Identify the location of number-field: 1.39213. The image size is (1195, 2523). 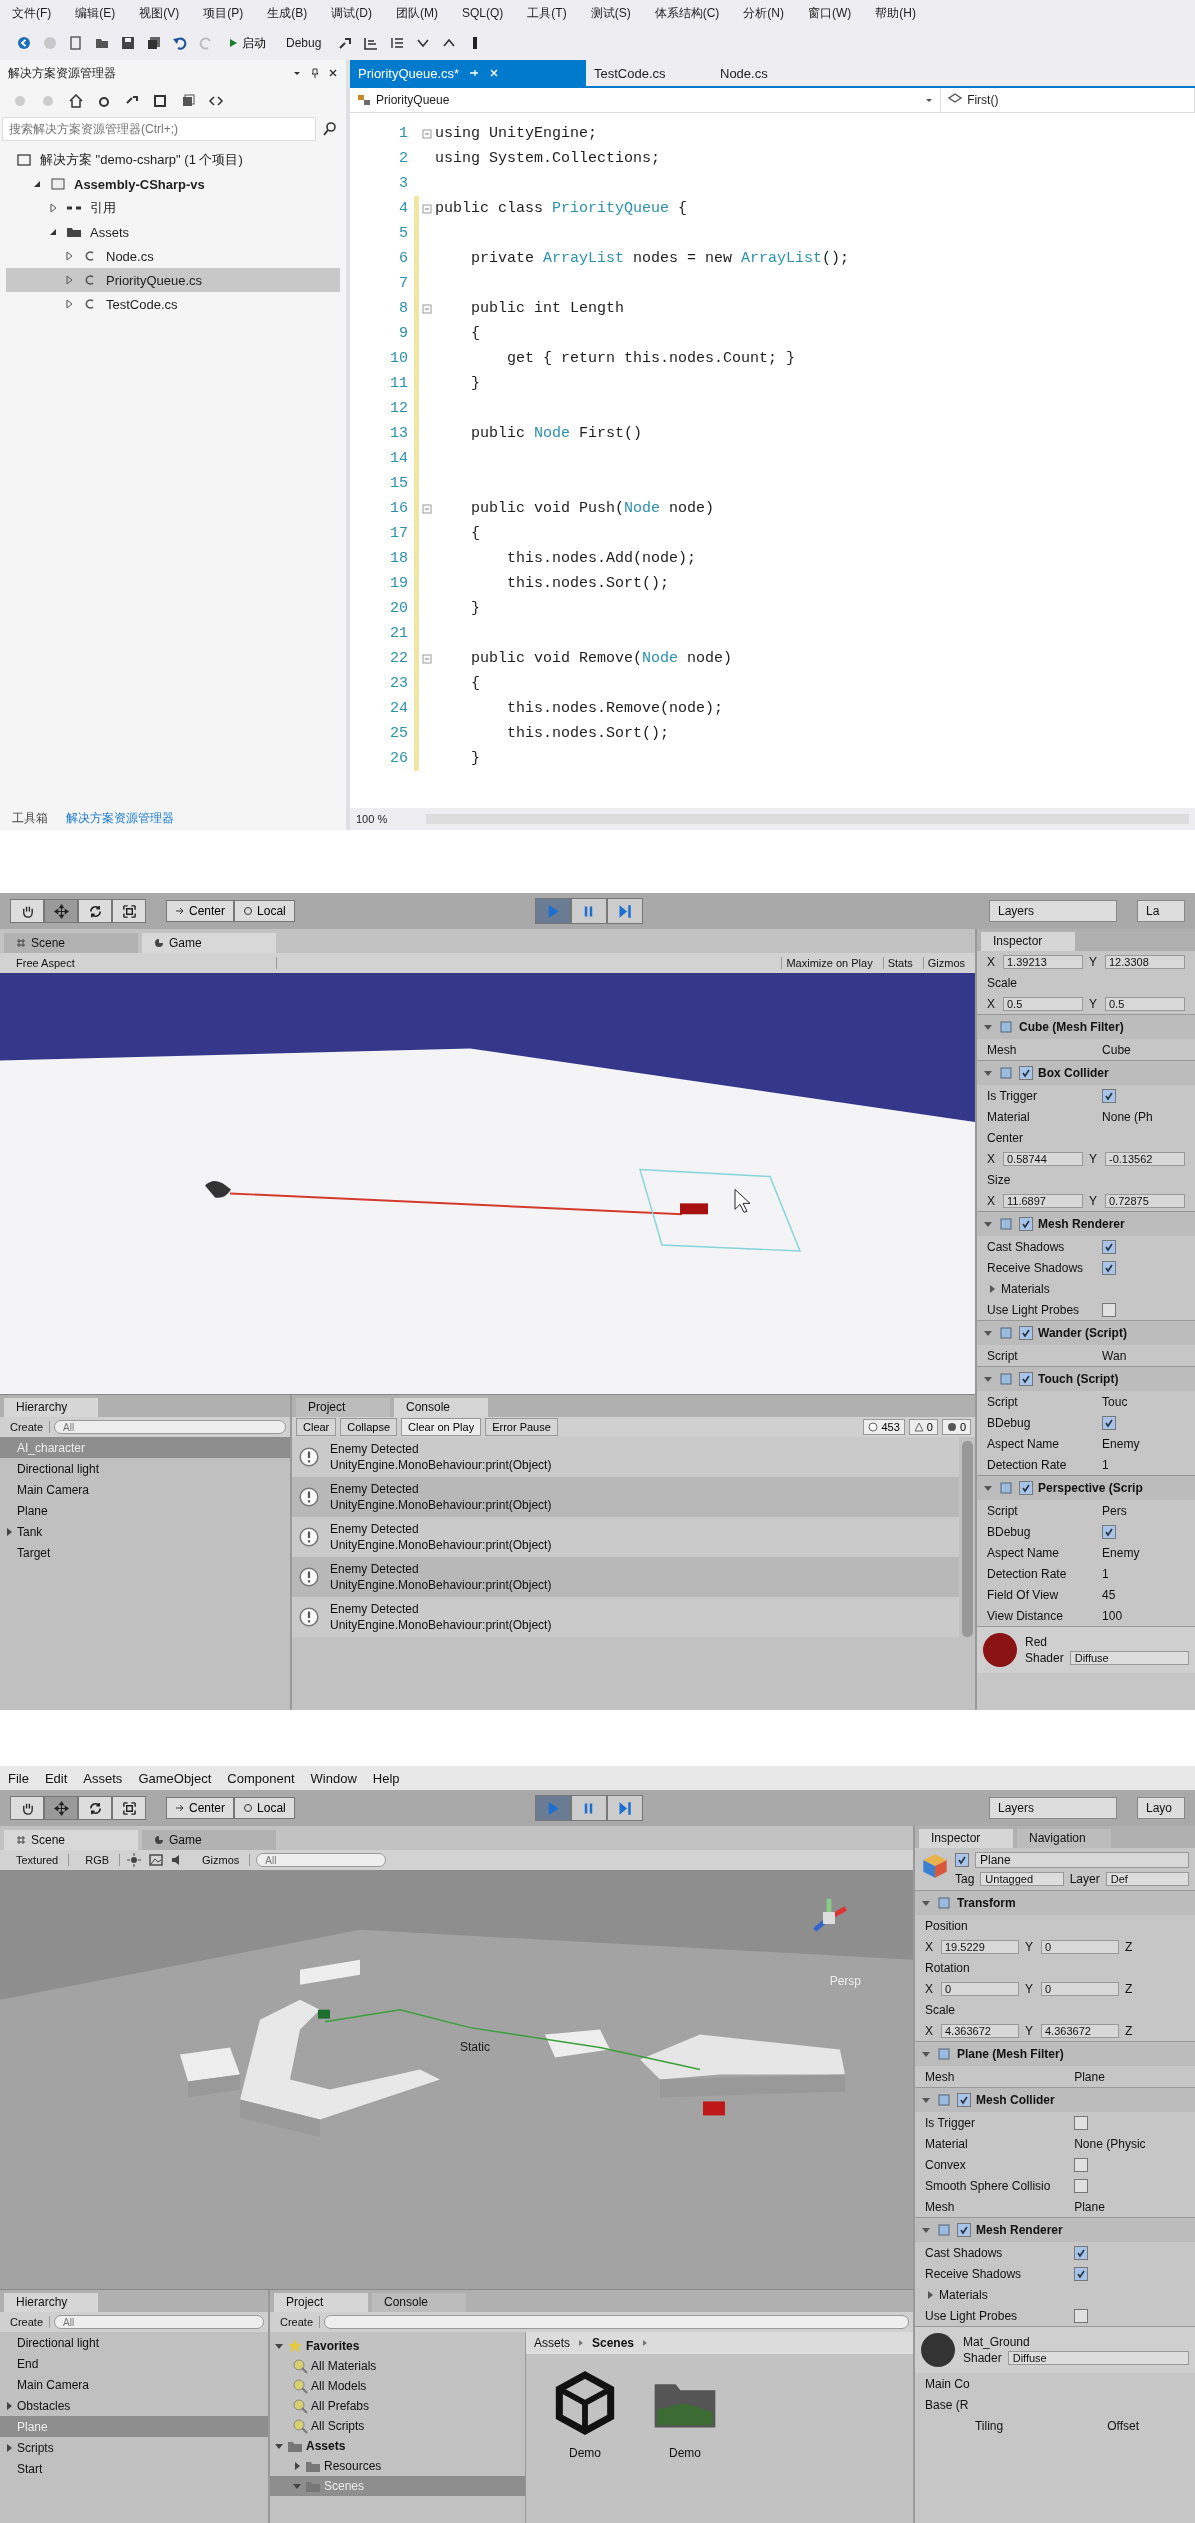
(1043, 961).